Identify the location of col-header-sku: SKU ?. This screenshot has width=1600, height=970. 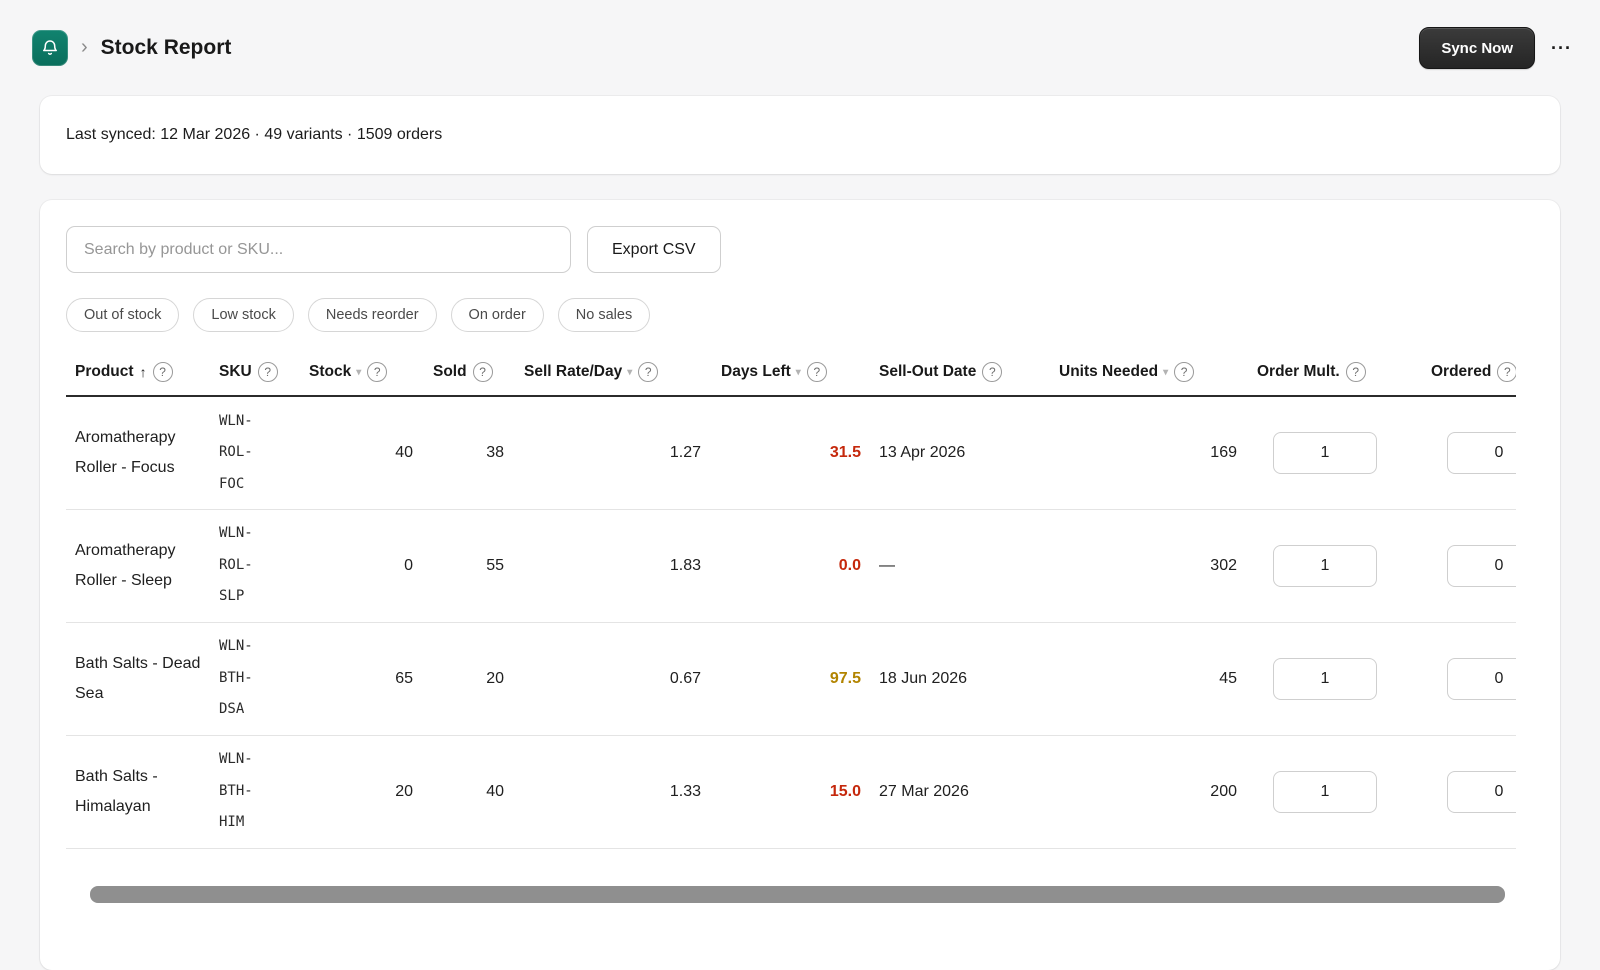
(264, 374).